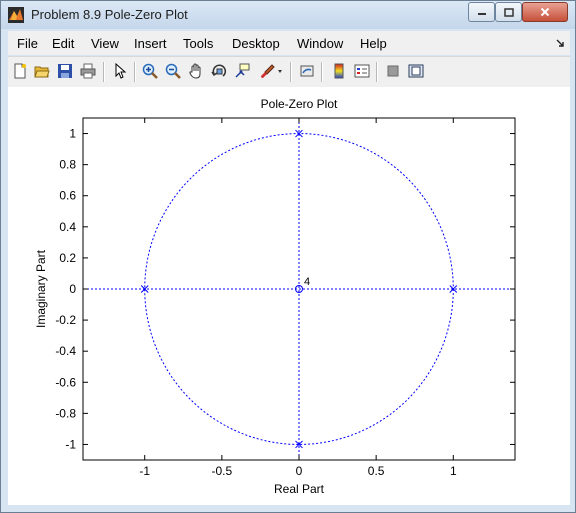 This screenshot has height=513, width=576. I want to click on y-tick-label: -0.6, so click(65, 382).